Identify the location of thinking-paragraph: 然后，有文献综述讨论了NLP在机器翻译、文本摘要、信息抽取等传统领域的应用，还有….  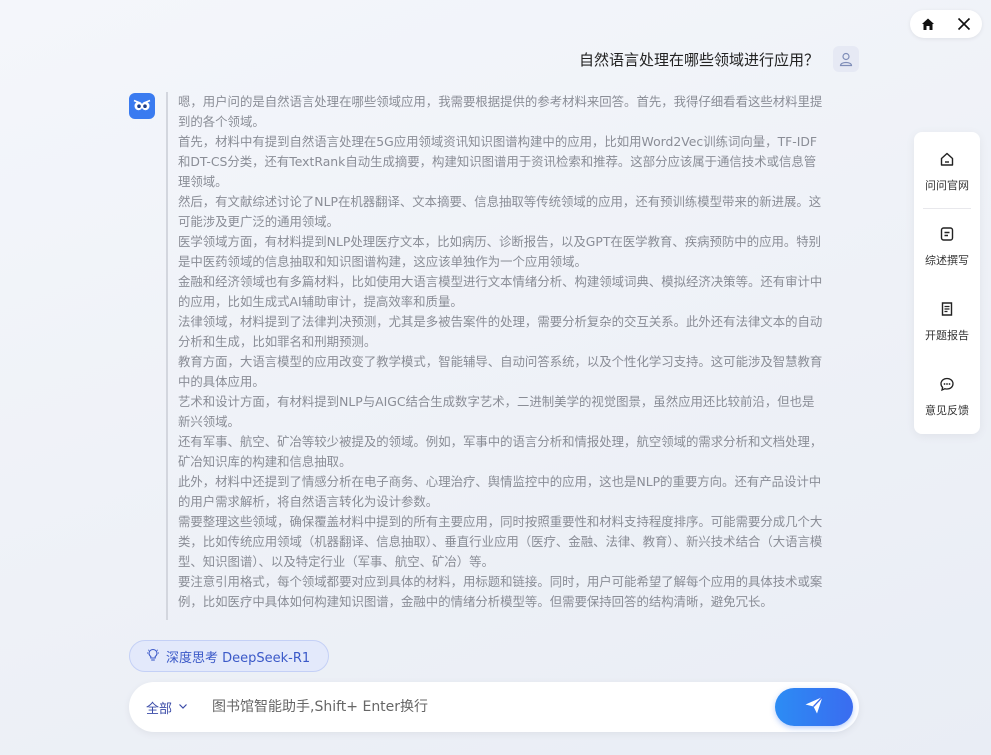
(500, 211).